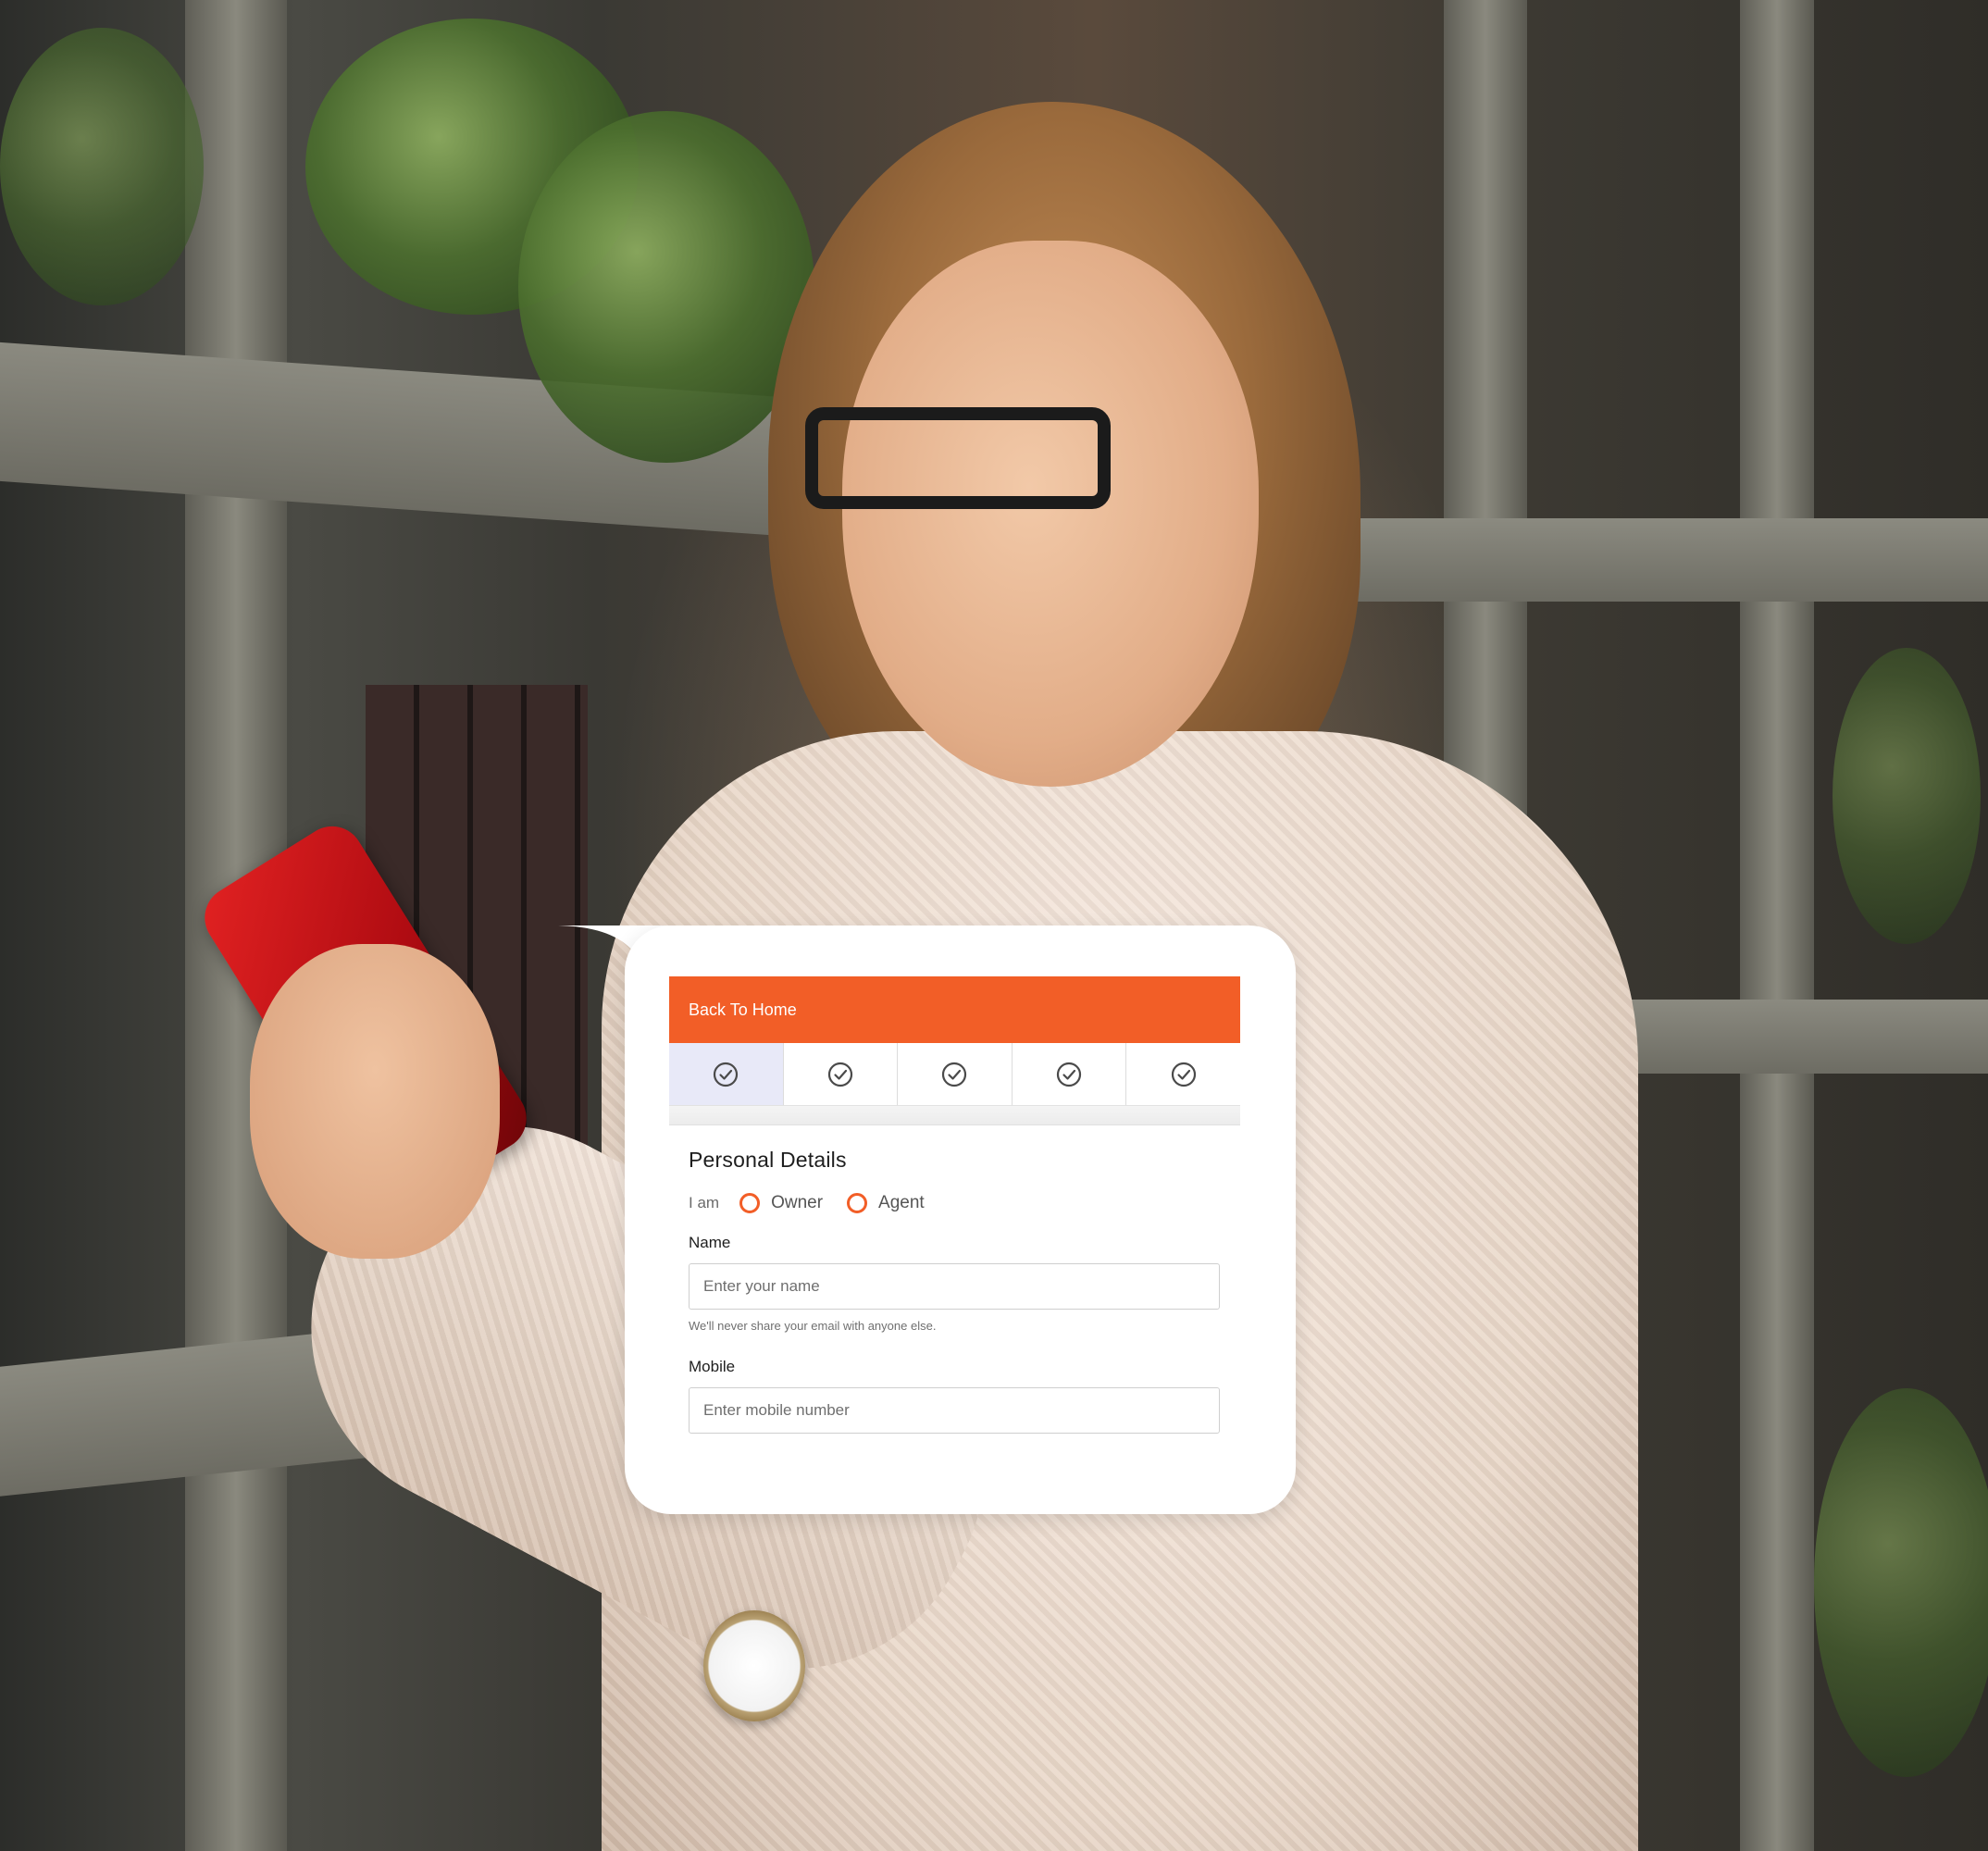 This screenshot has height=1851, width=1988. Describe the element at coordinates (712, 1366) in the screenshot. I see `mobile-label: Mobile` at that location.